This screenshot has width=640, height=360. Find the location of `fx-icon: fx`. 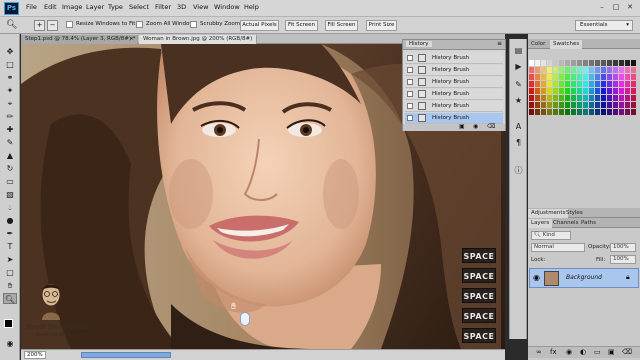

fx-icon: fx is located at coordinates (553, 352).